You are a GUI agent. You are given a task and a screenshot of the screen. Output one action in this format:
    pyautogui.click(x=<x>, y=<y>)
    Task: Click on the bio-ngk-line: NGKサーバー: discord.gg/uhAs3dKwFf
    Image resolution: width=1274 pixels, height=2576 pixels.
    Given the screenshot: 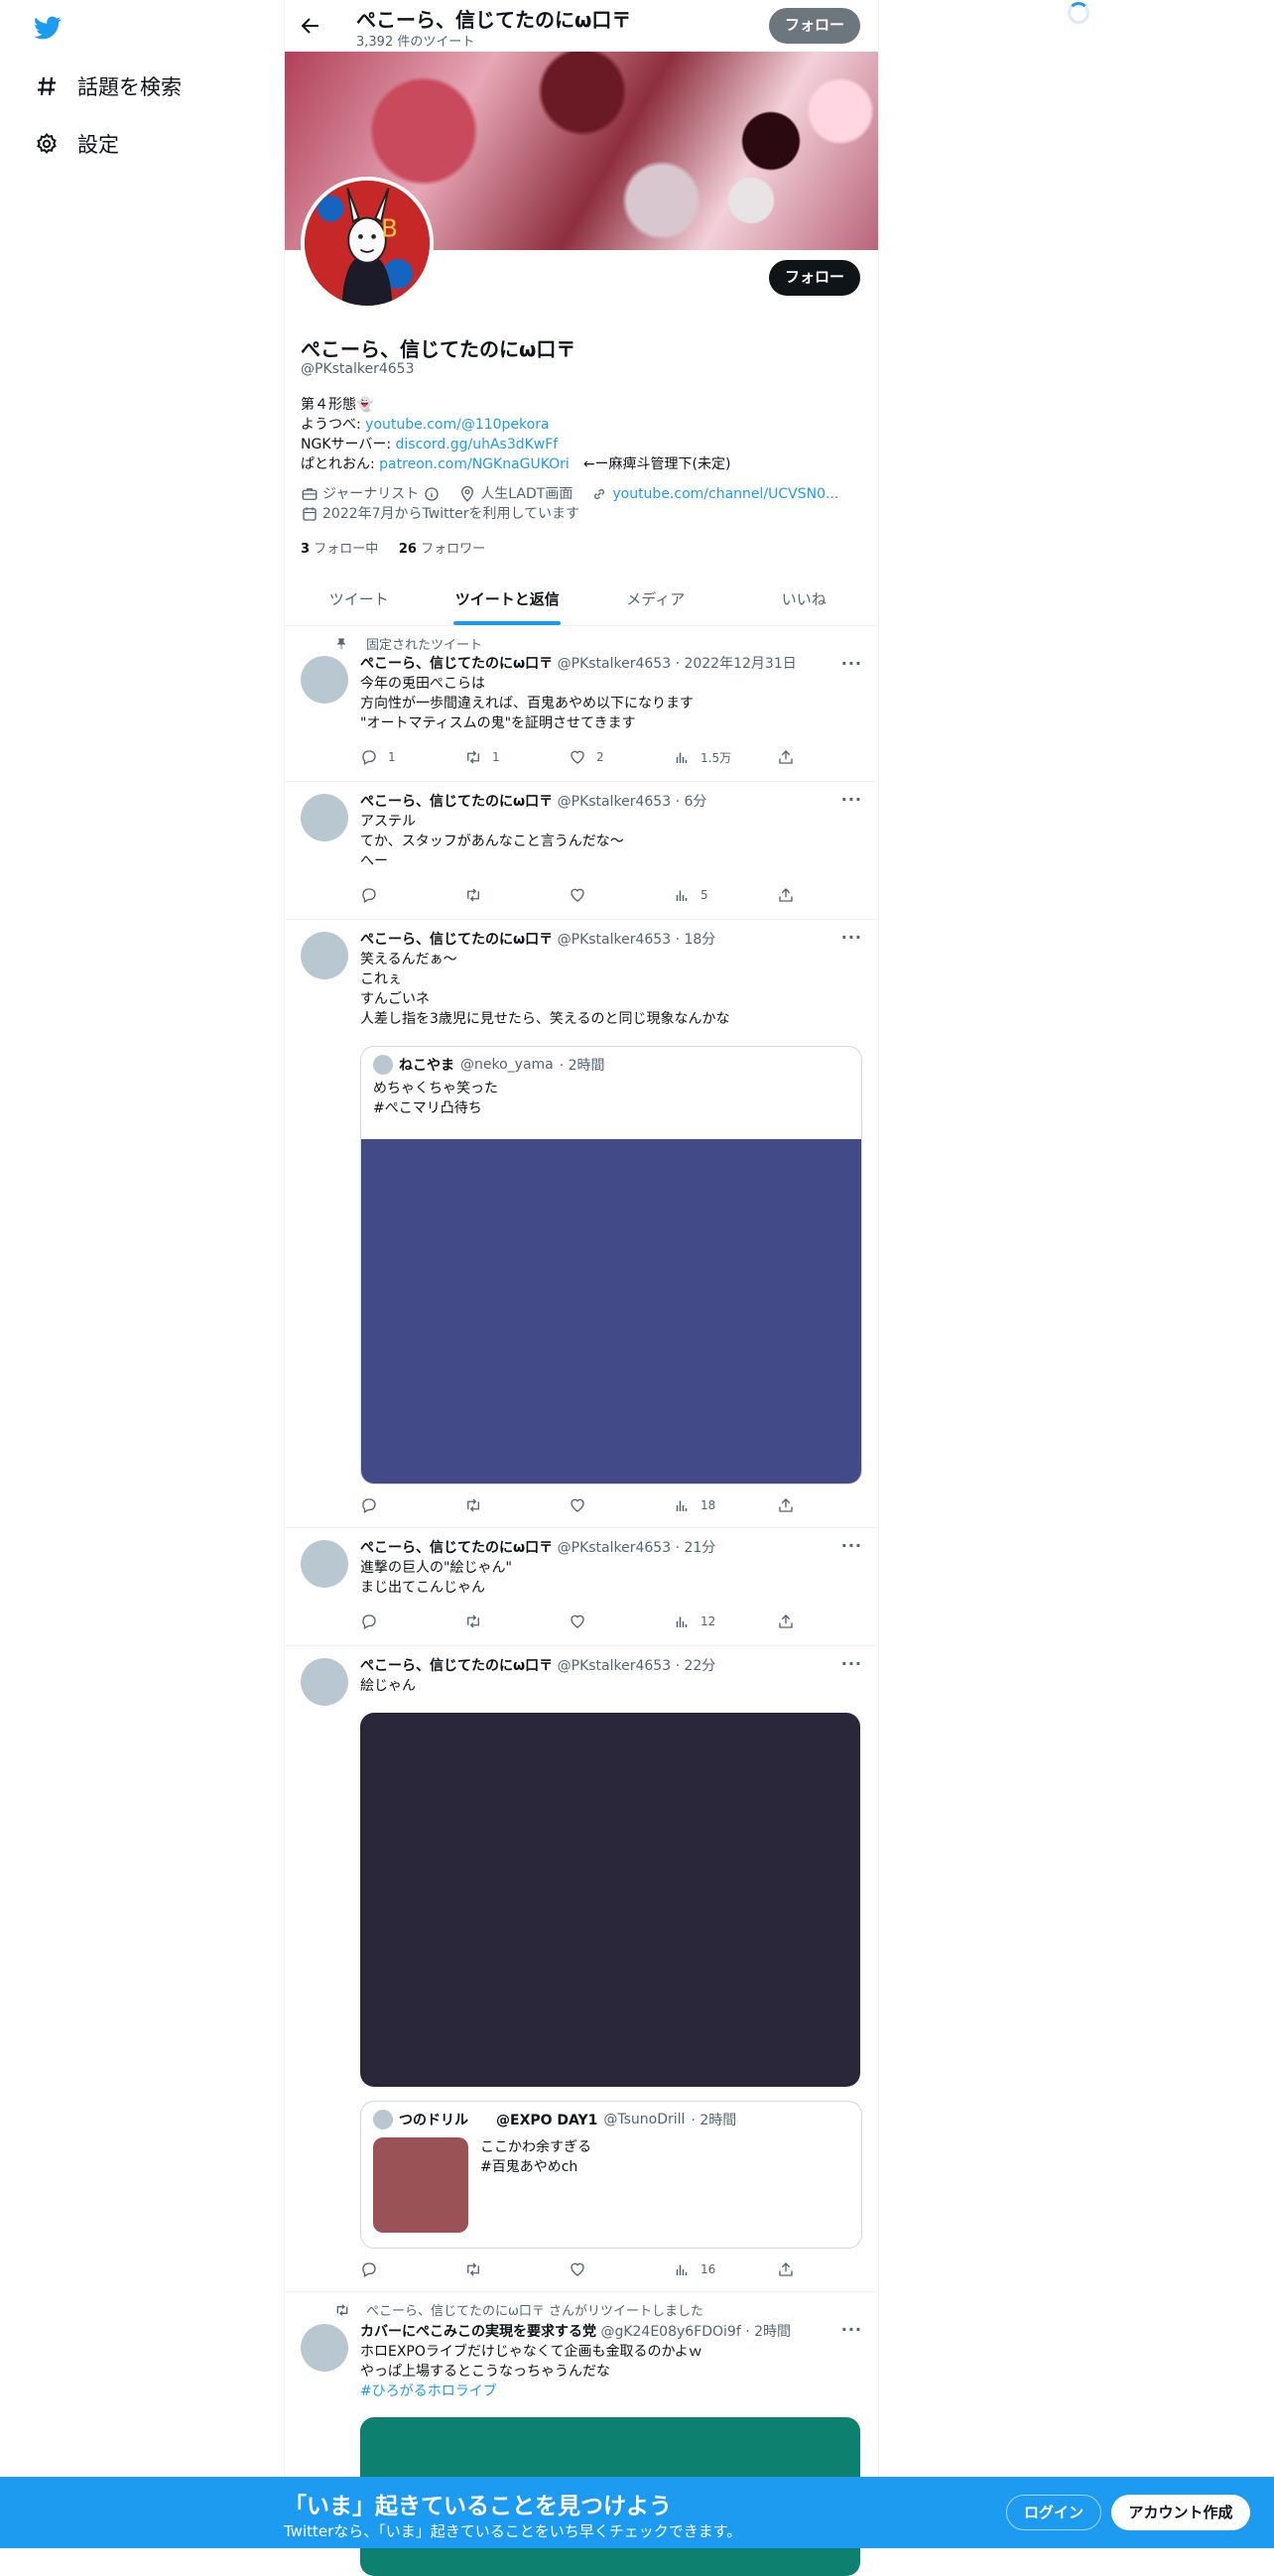 What is the action you would take?
    pyautogui.click(x=515, y=445)
    